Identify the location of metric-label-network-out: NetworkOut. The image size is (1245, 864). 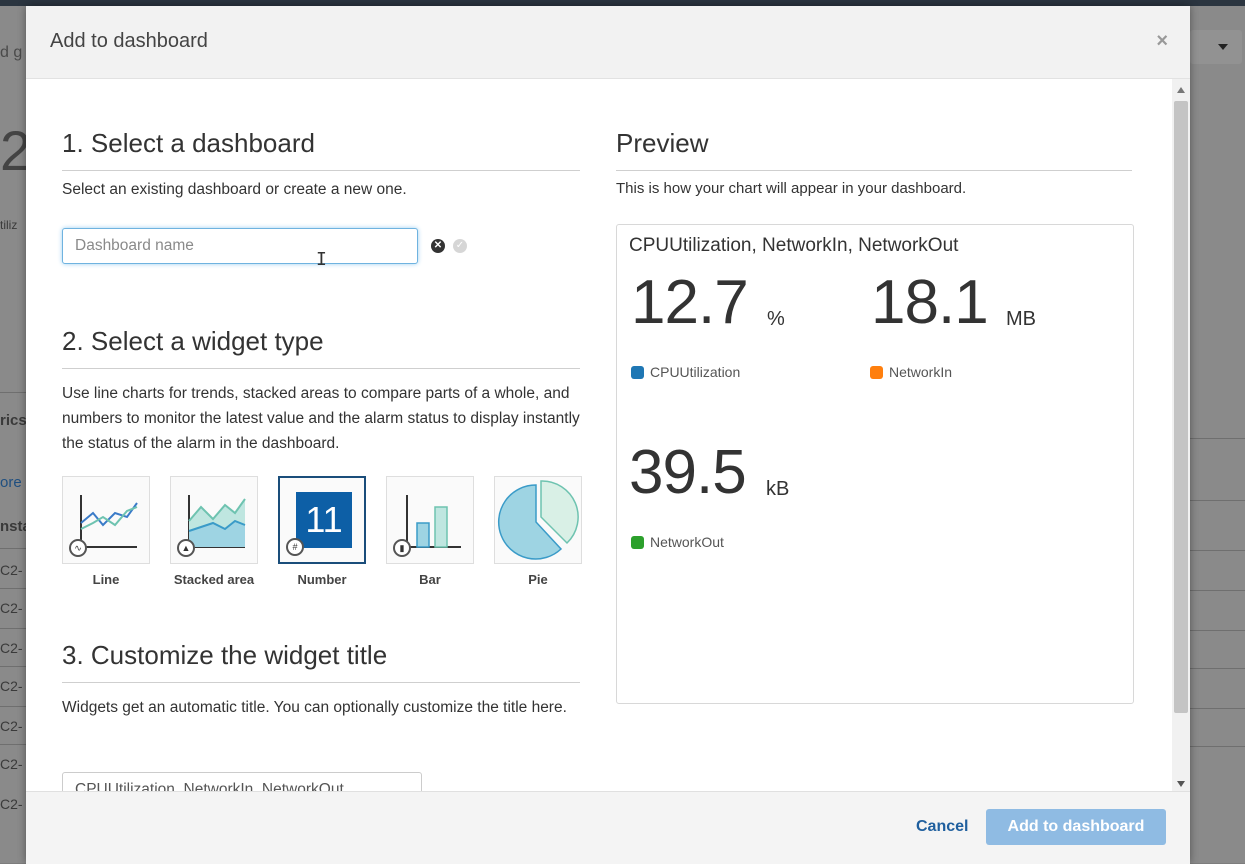
(687, 542).